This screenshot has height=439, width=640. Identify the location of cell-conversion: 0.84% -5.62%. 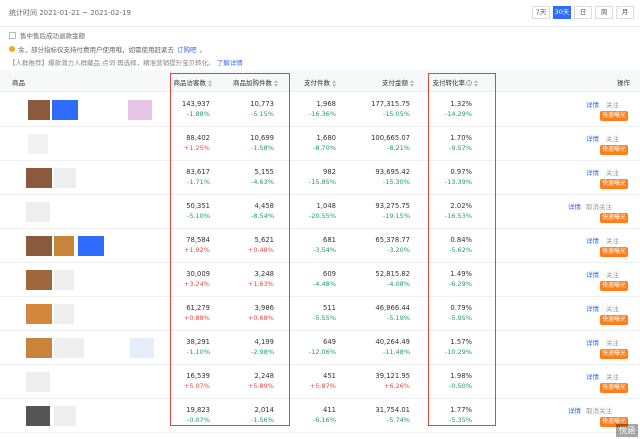
(450, 245).